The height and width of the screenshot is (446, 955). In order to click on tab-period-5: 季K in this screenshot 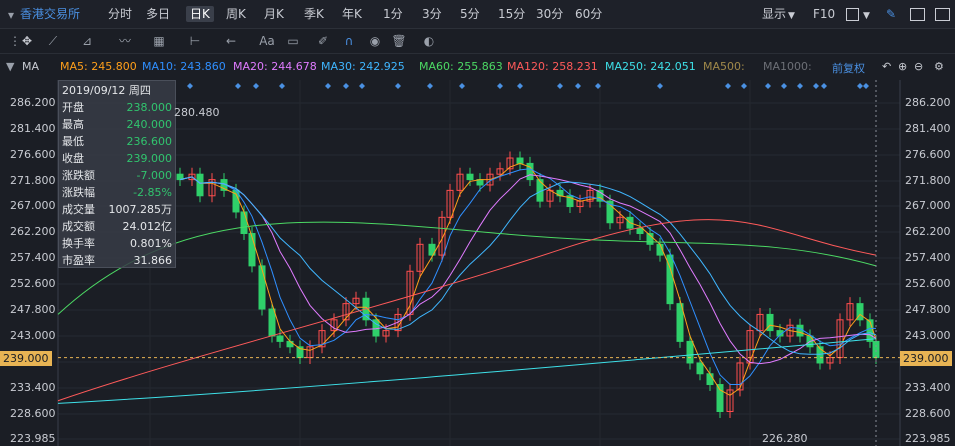, I will do `click(314, 14)`.